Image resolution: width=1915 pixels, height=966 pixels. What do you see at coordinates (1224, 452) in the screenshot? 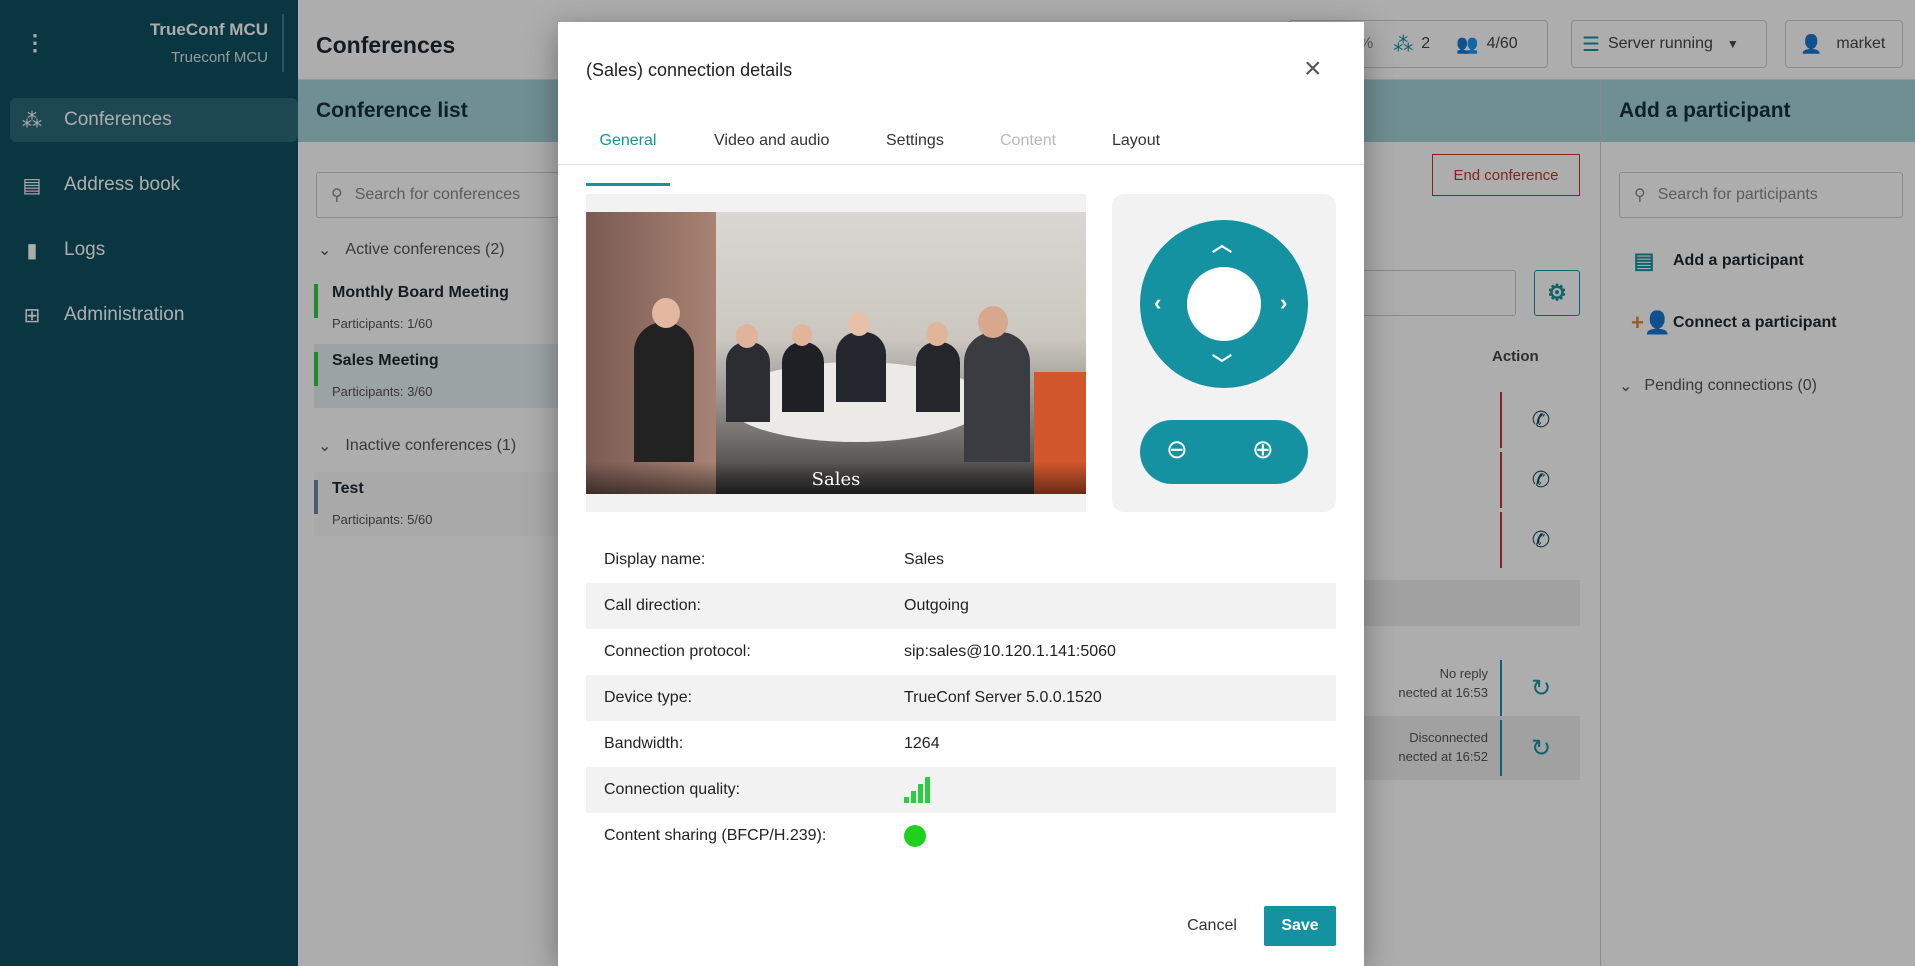
I see `zoom-controls: ⊖ ⊕` at bounding box center [1224, 452].